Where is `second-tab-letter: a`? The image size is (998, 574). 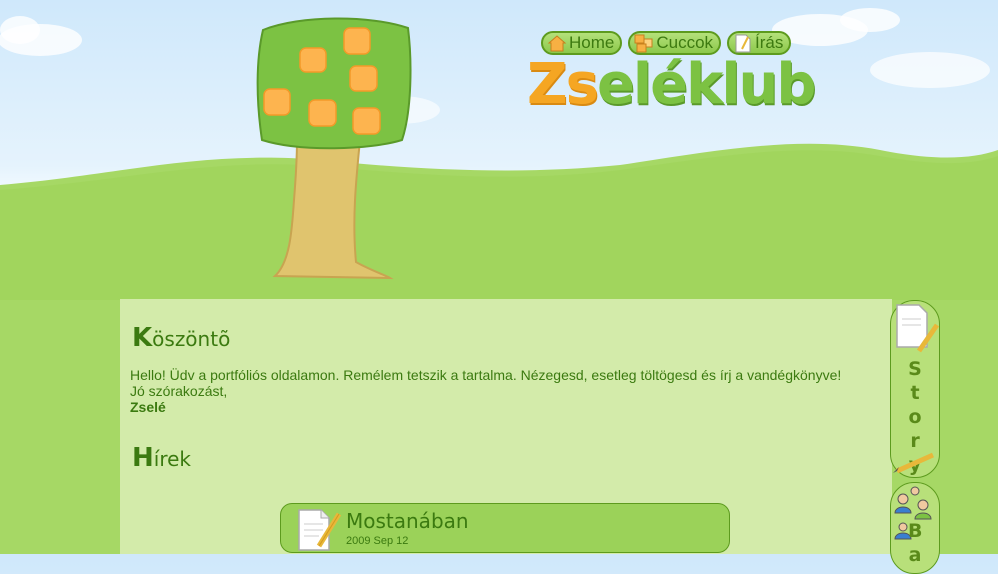
second-tab-letter: a is located at coordinates (915, 555).